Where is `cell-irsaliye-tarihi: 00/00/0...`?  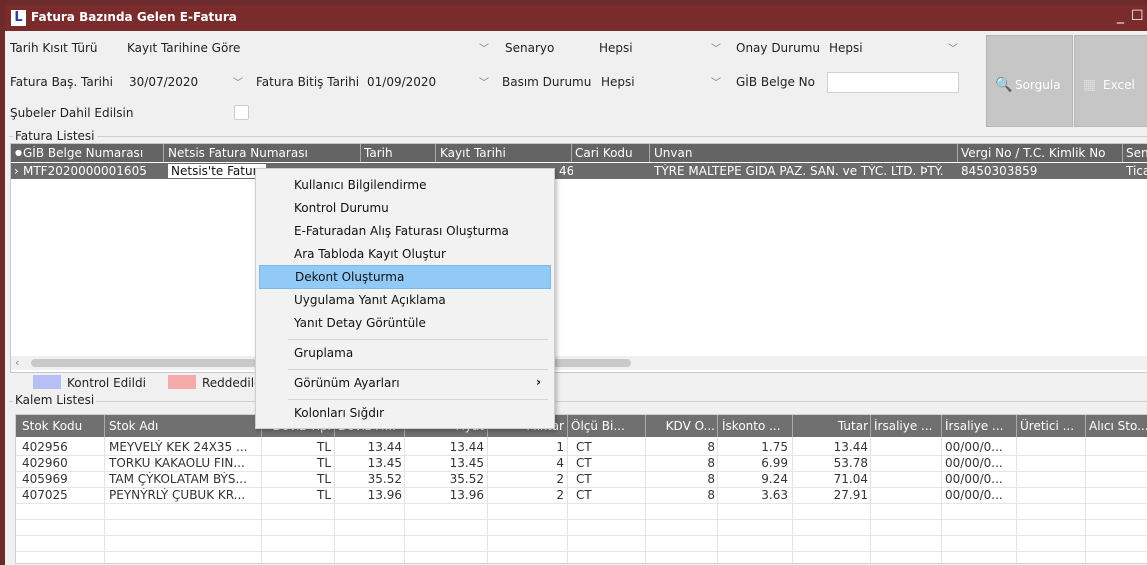 cell-irsaliye-tarihi: 00/00/0... is located at coordinates (974, 447).